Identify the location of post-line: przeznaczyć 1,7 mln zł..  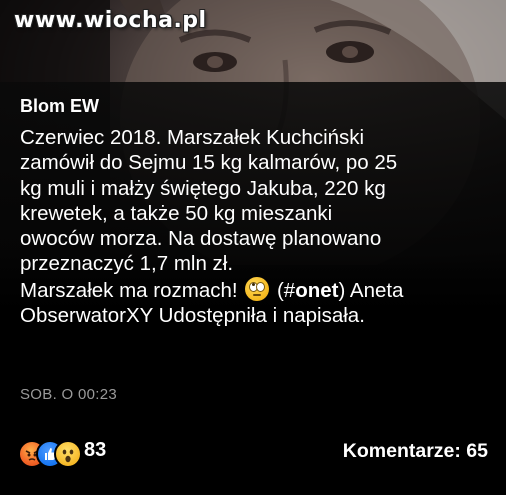
(127, 264).